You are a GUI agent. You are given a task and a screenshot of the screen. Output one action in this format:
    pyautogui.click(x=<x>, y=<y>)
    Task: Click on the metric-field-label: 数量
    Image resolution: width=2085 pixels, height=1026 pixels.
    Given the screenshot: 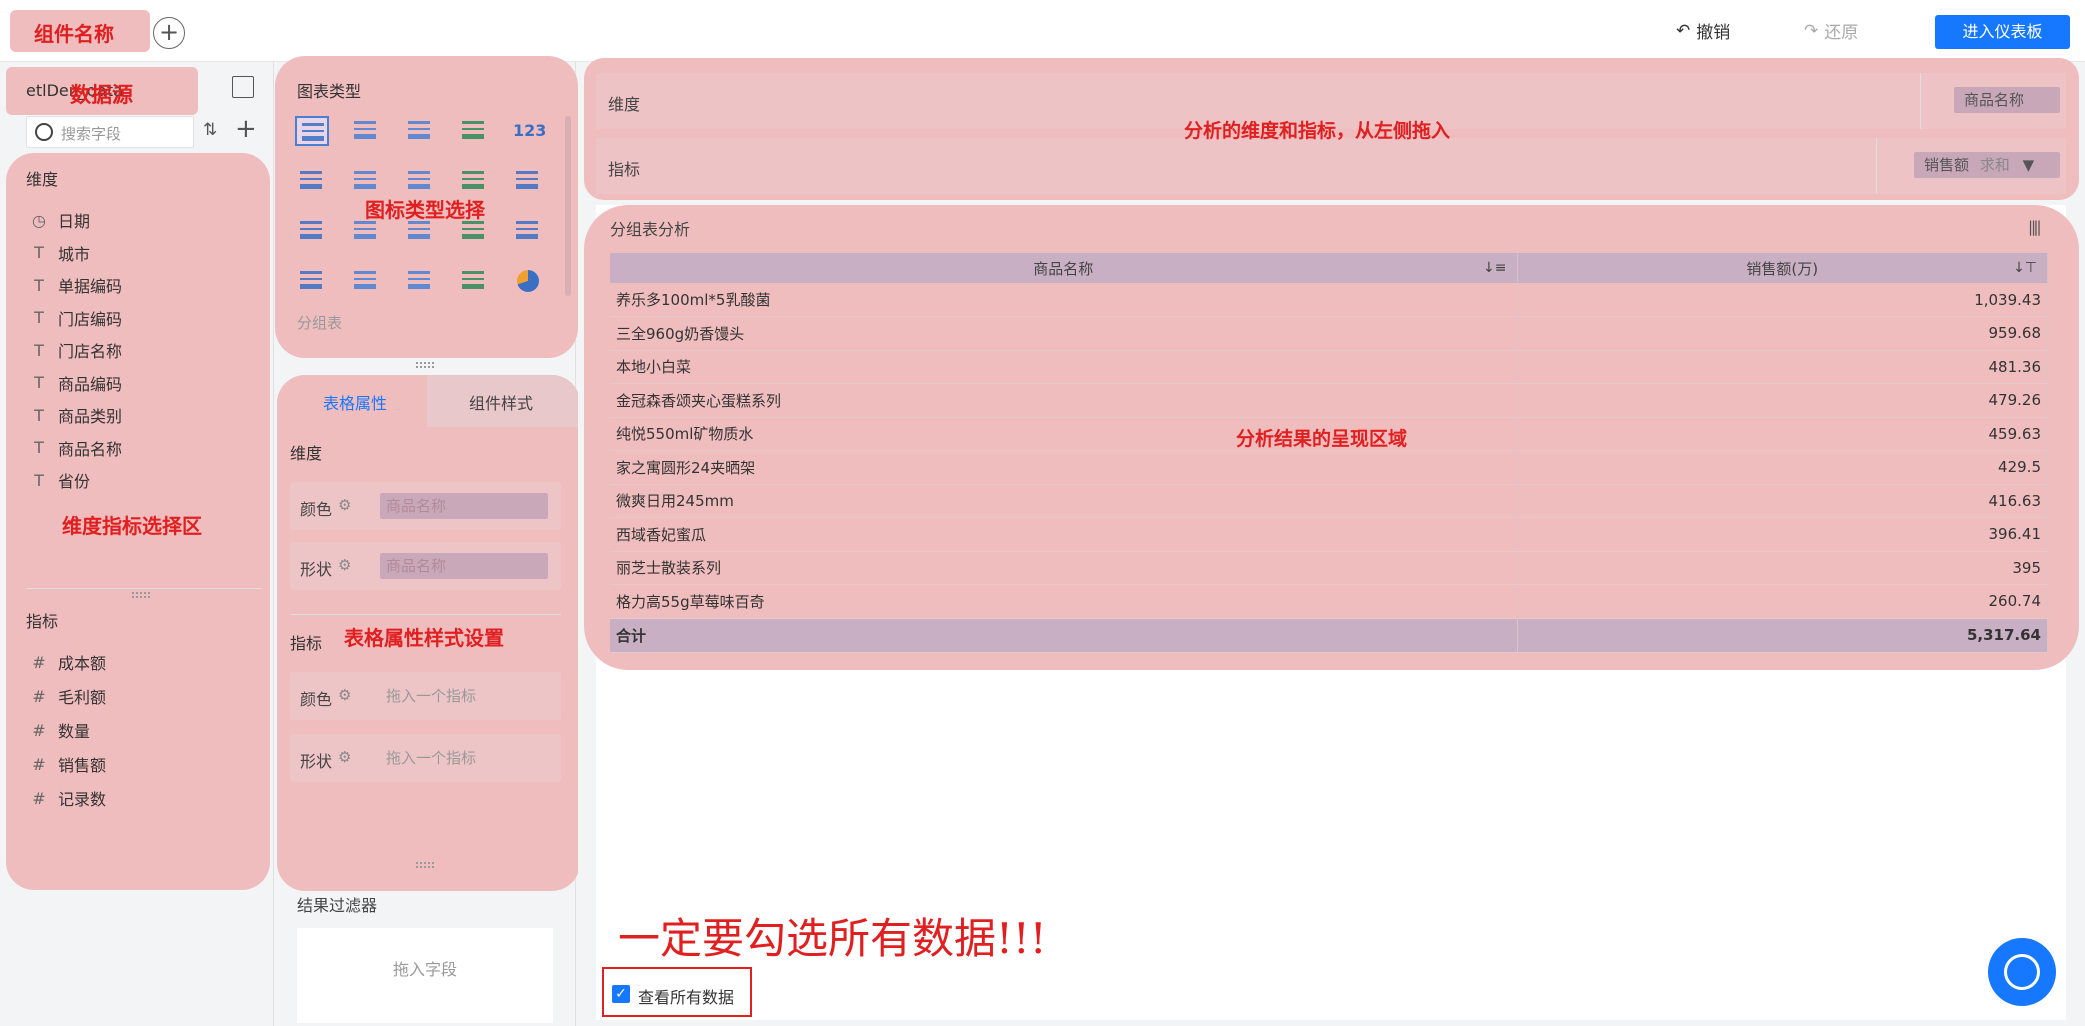 What is the action you would take?
    pyautogui.click(x=74, y=731)
    